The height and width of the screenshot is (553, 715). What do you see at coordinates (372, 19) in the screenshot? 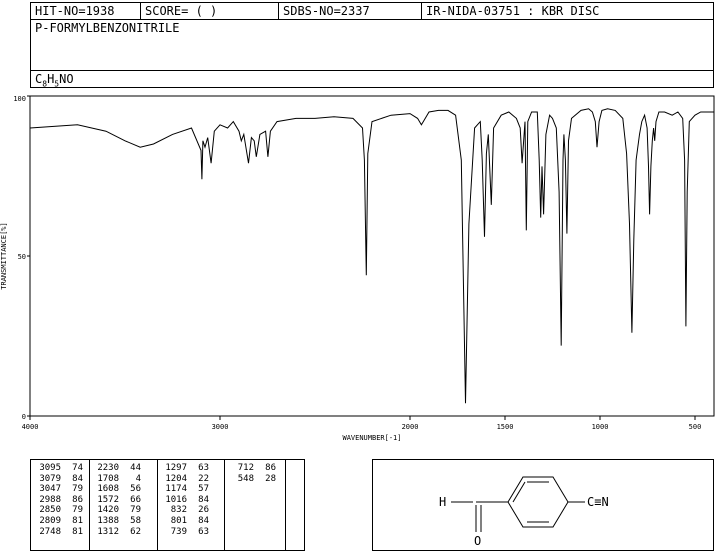
I see `header-divider` at bounding box center [372, 19].